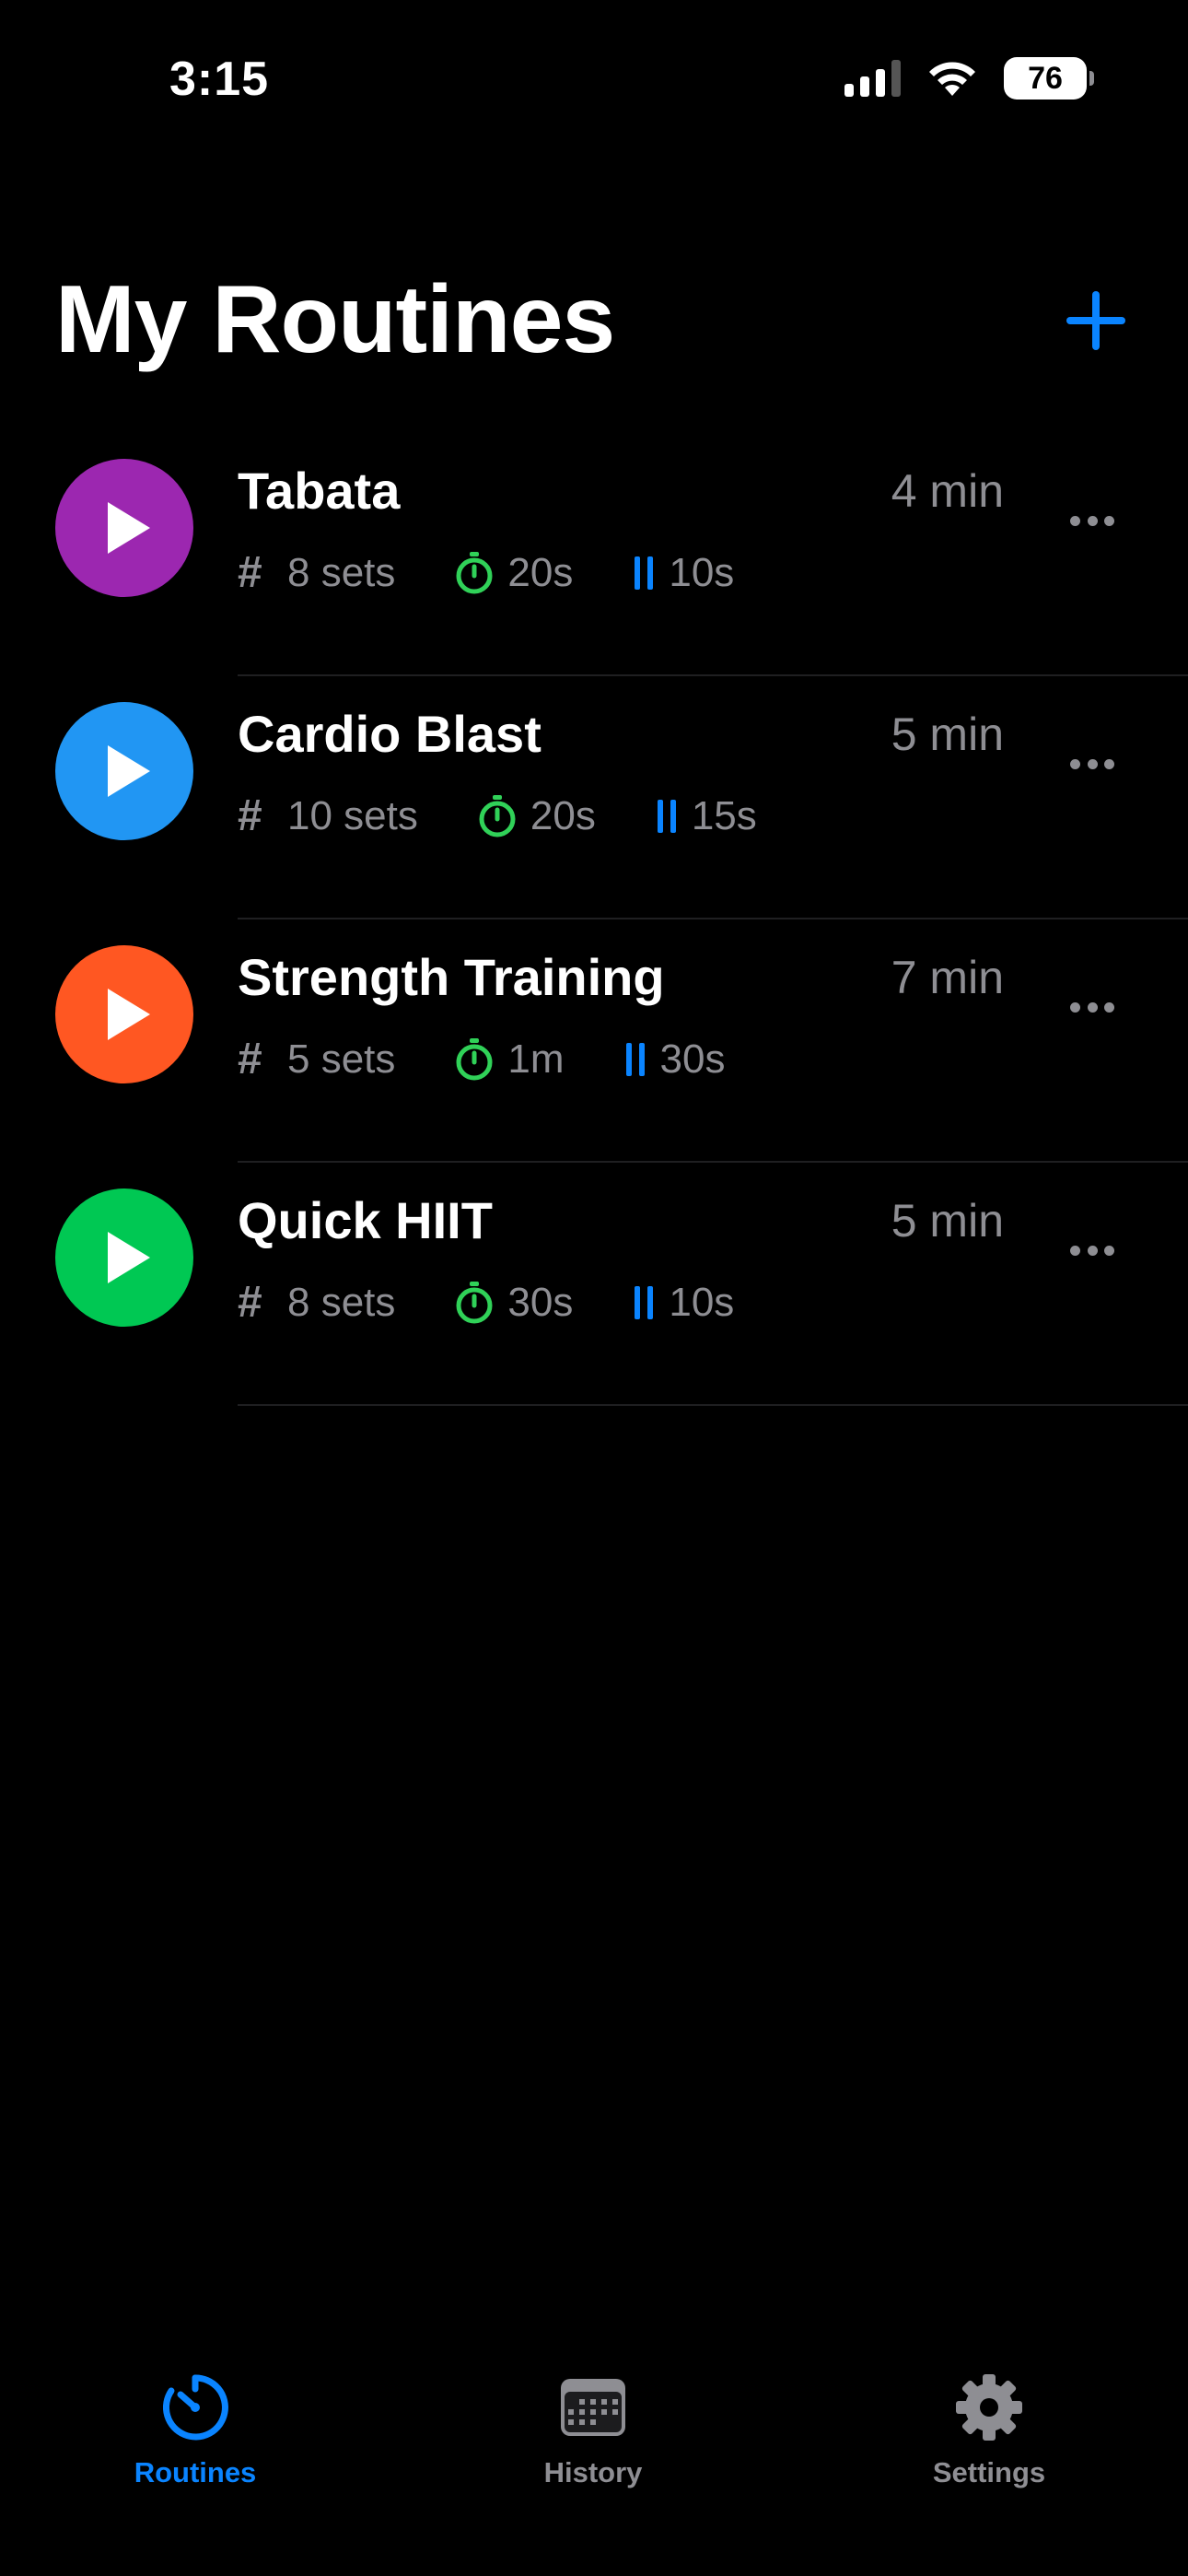 Image resolution: width=1188 pixels, height=2576 pixels. I want to click on timer-icon, so click(195, 2407).